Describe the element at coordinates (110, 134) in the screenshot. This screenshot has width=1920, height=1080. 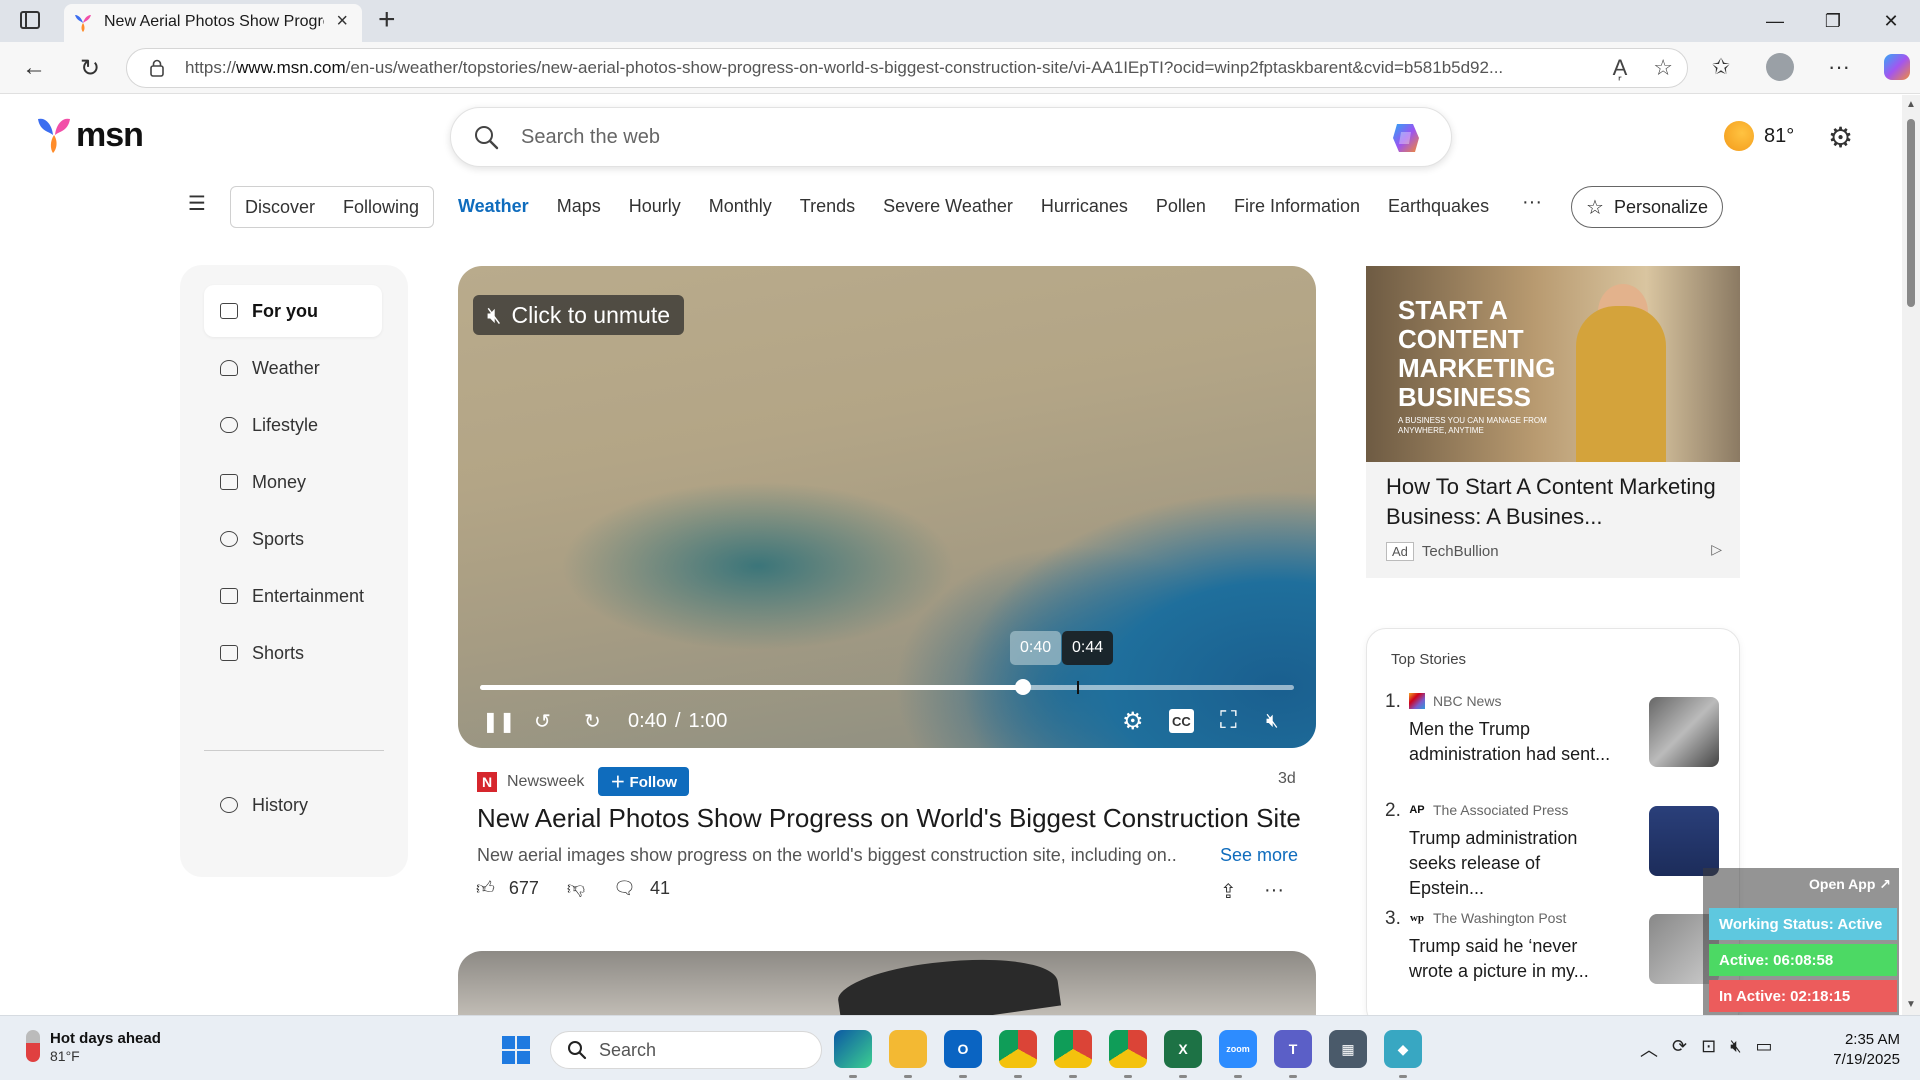
I see `logo-text: msn` at that location.